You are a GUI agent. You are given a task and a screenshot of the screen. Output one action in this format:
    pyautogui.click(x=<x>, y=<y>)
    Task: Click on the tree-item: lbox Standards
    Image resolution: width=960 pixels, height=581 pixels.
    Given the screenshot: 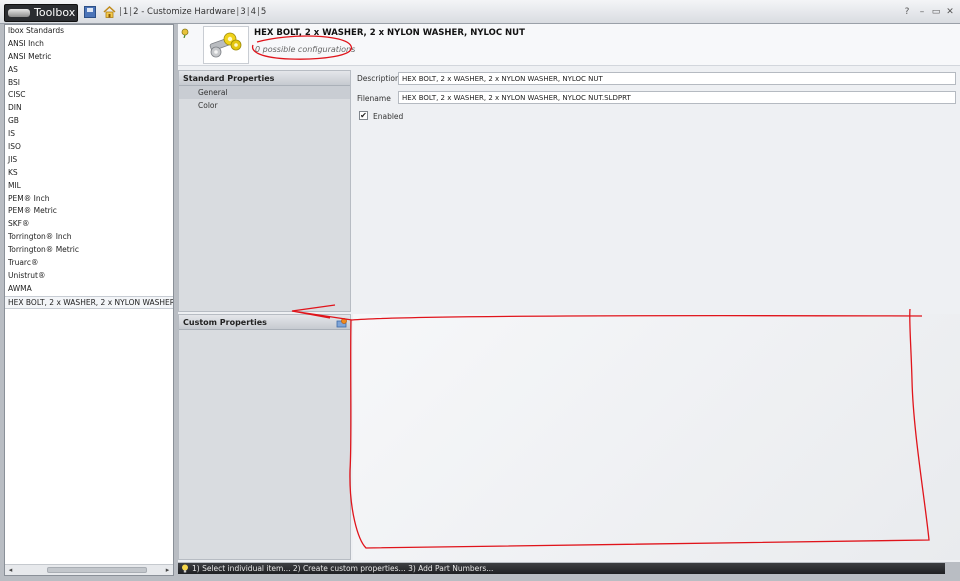 What is the action you would take?
    pyautogui.click(x=89, y=31)
    